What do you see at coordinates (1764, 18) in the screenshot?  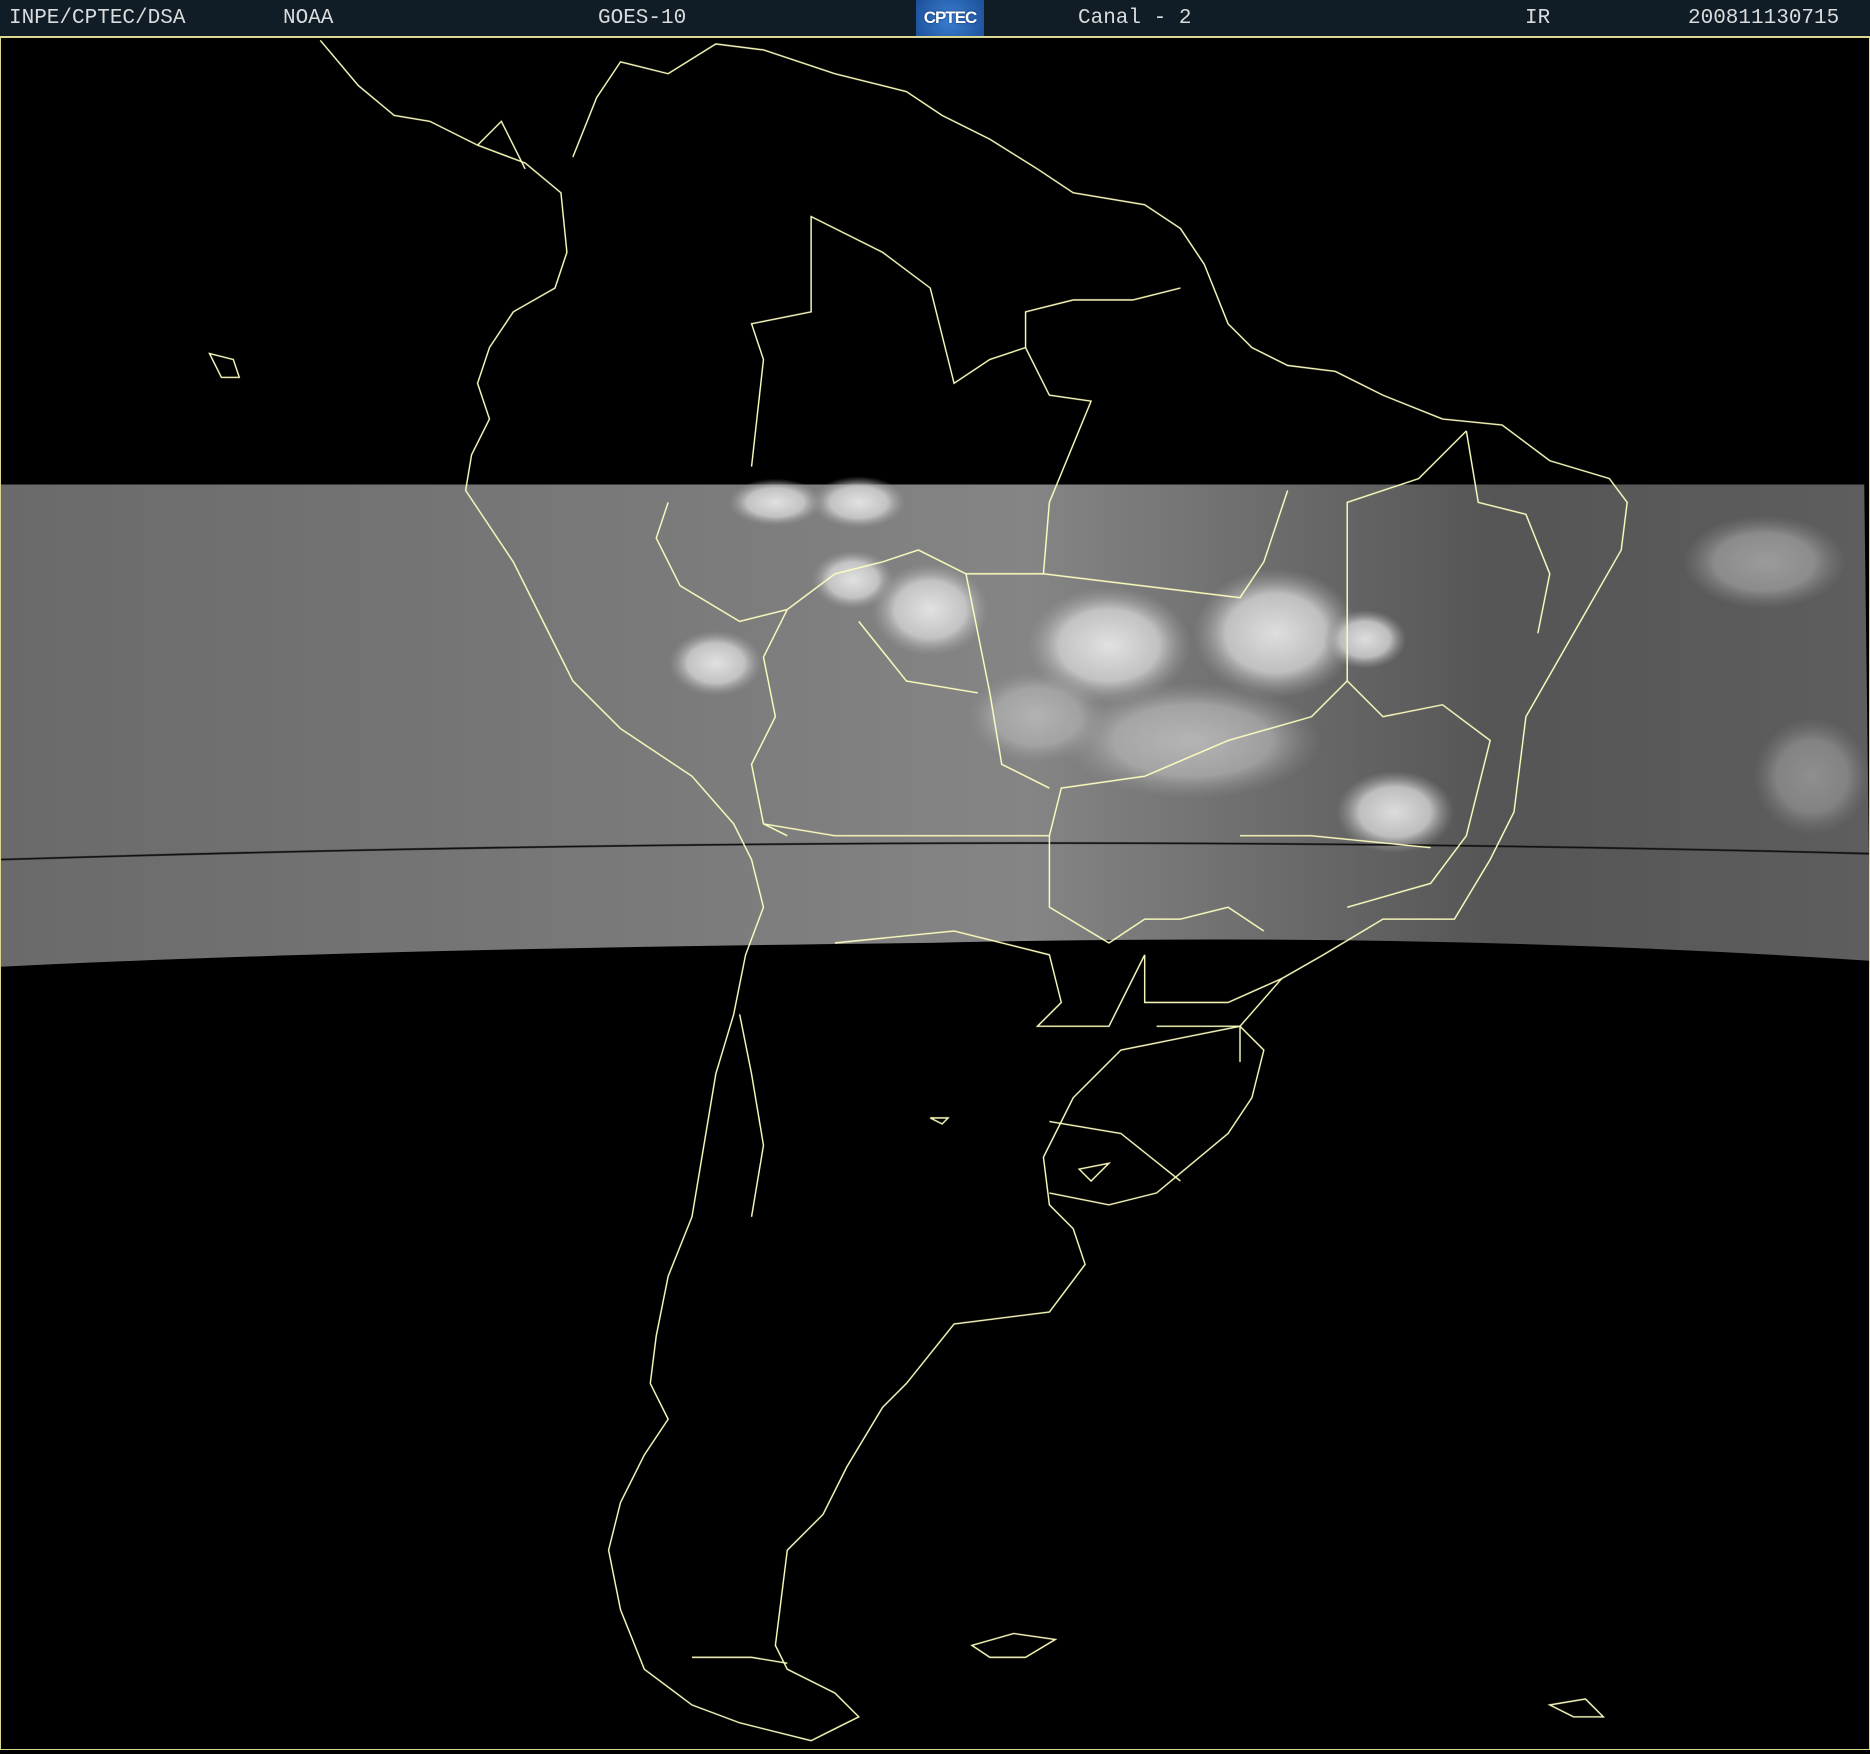 I see `timestamp-label: 200811130715` at bounding box center [1764, 18].